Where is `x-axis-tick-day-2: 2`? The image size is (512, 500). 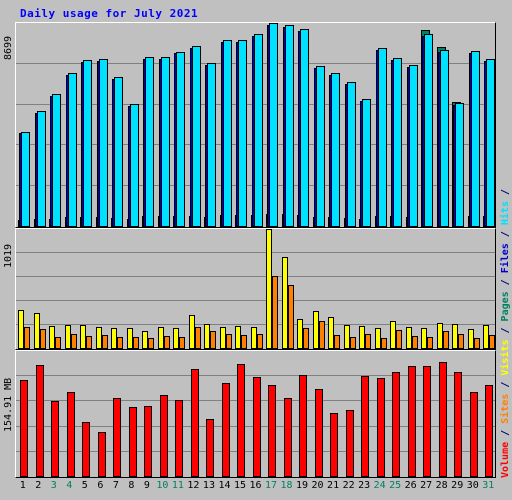 x-axis-tick-day-2: 2 is located at coordinates (38, 485).